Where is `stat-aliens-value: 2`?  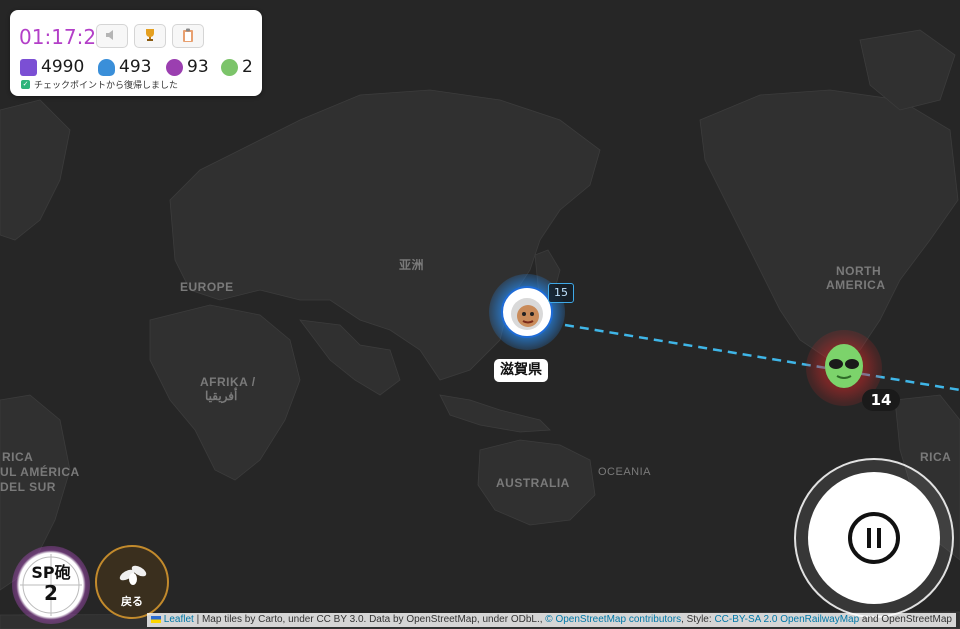
stat-aliens-value: 2 is located at coordinates (247, 67).